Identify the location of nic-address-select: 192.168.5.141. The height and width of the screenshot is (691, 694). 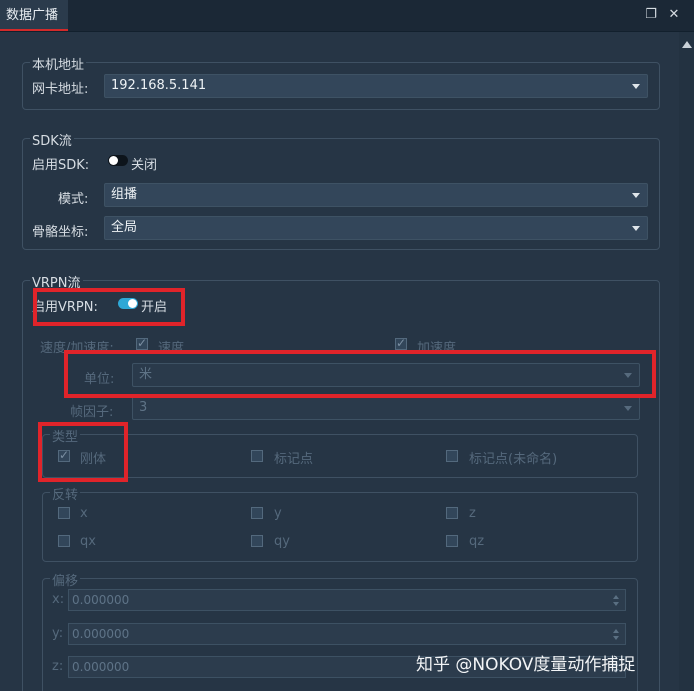
(376, 86).